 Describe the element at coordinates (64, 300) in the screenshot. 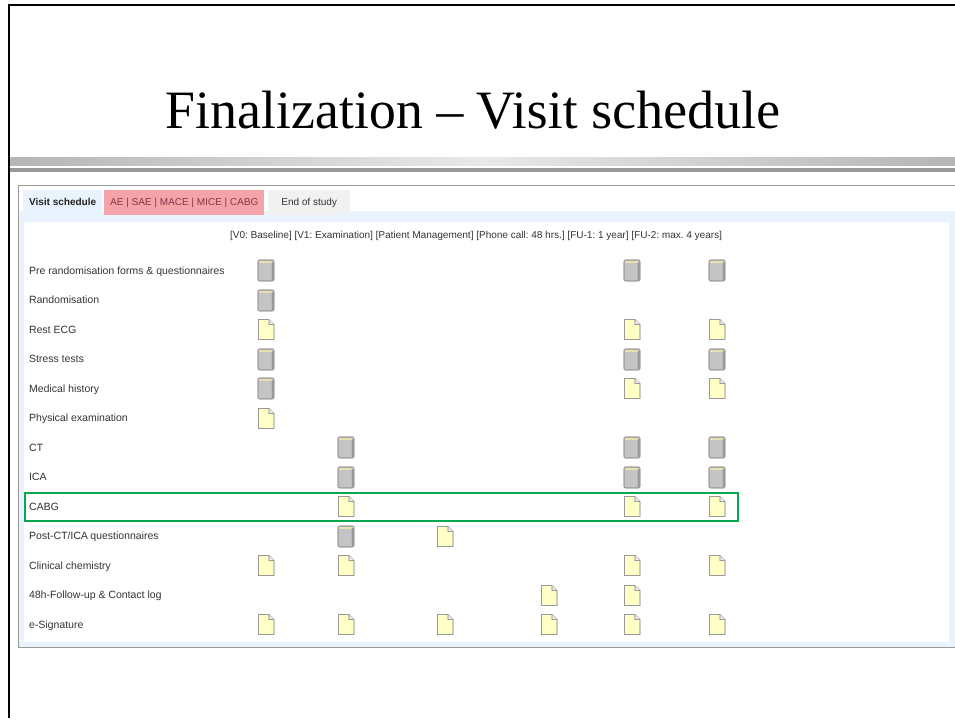

I see `row-label: Randomisation` at that location.